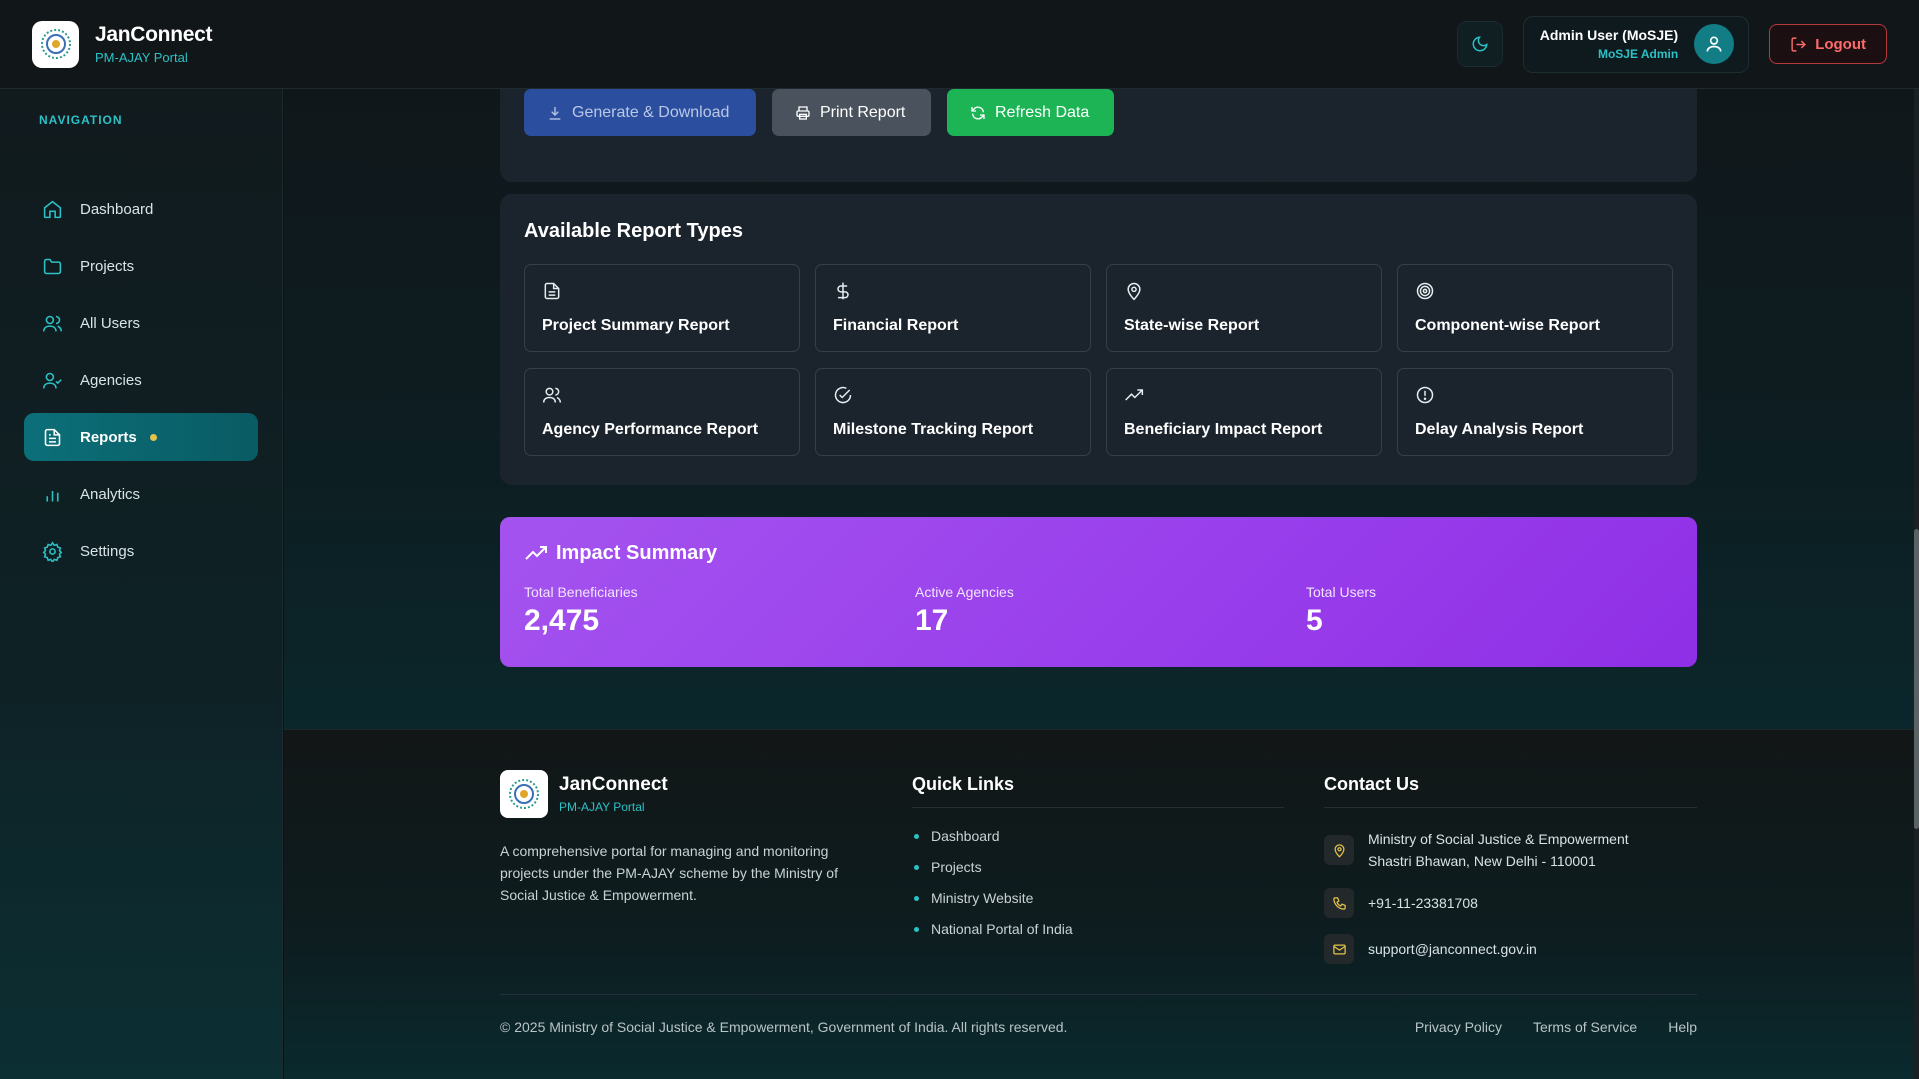 The width and height of the screenshot is (1919, 1079). What do you see at coordinates (1192, 325) in the screenshot?
I see `report-type-label: State-wise Report` at bounding box center [1192, 325].